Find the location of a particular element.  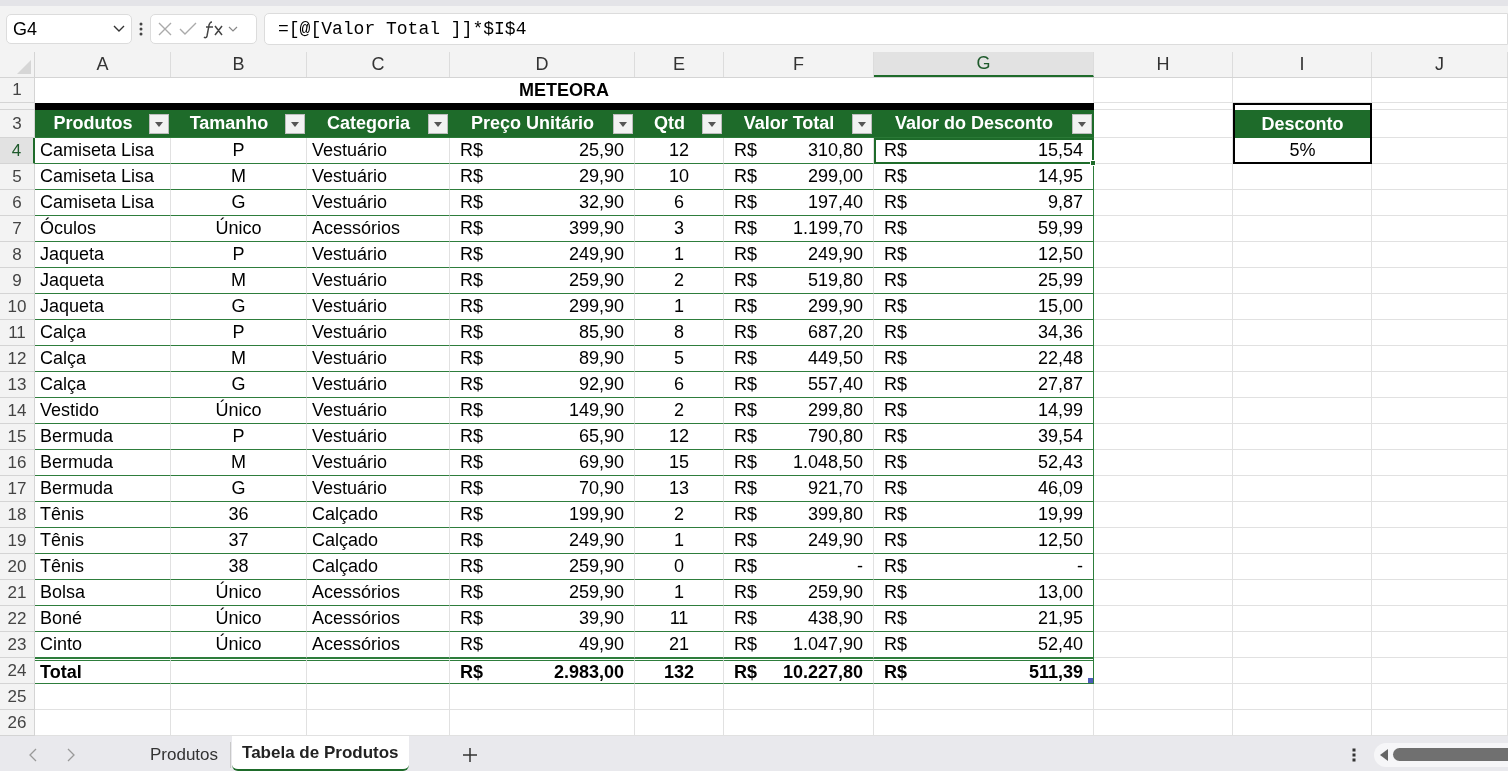

row-number: 23 is located at coordinates (17, 645).